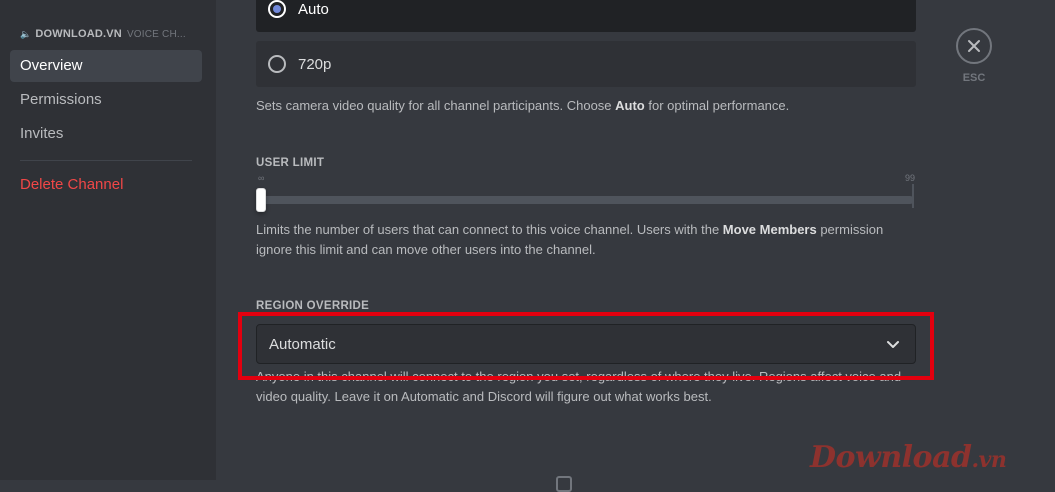 Image resolution: width=1055 pixels, height=492 pixels. Describe the element at coordinates (106, 160) in the screenshot. I see `sidebar-divider` at that location.